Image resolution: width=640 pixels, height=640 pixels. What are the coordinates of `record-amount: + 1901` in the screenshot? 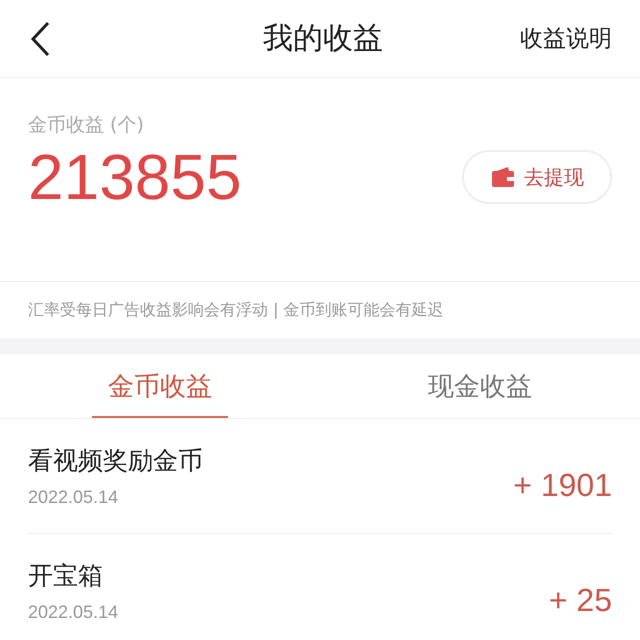 It's located at (562, 485).